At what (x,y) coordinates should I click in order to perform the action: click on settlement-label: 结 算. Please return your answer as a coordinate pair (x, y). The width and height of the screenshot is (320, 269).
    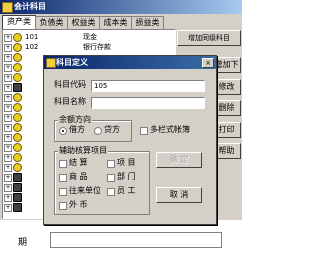
    Looking at the image, I should click on (78, 162).